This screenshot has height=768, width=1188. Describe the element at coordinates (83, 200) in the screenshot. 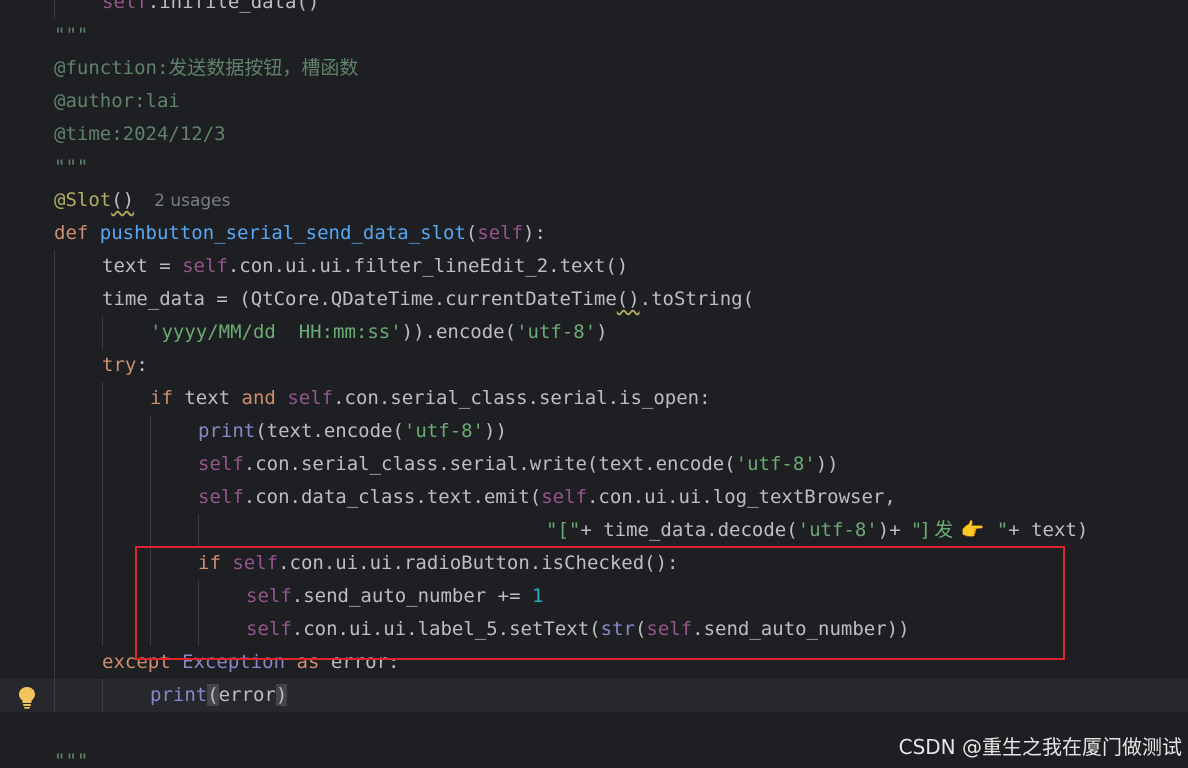

I see `decorator: @Slot` at that location.